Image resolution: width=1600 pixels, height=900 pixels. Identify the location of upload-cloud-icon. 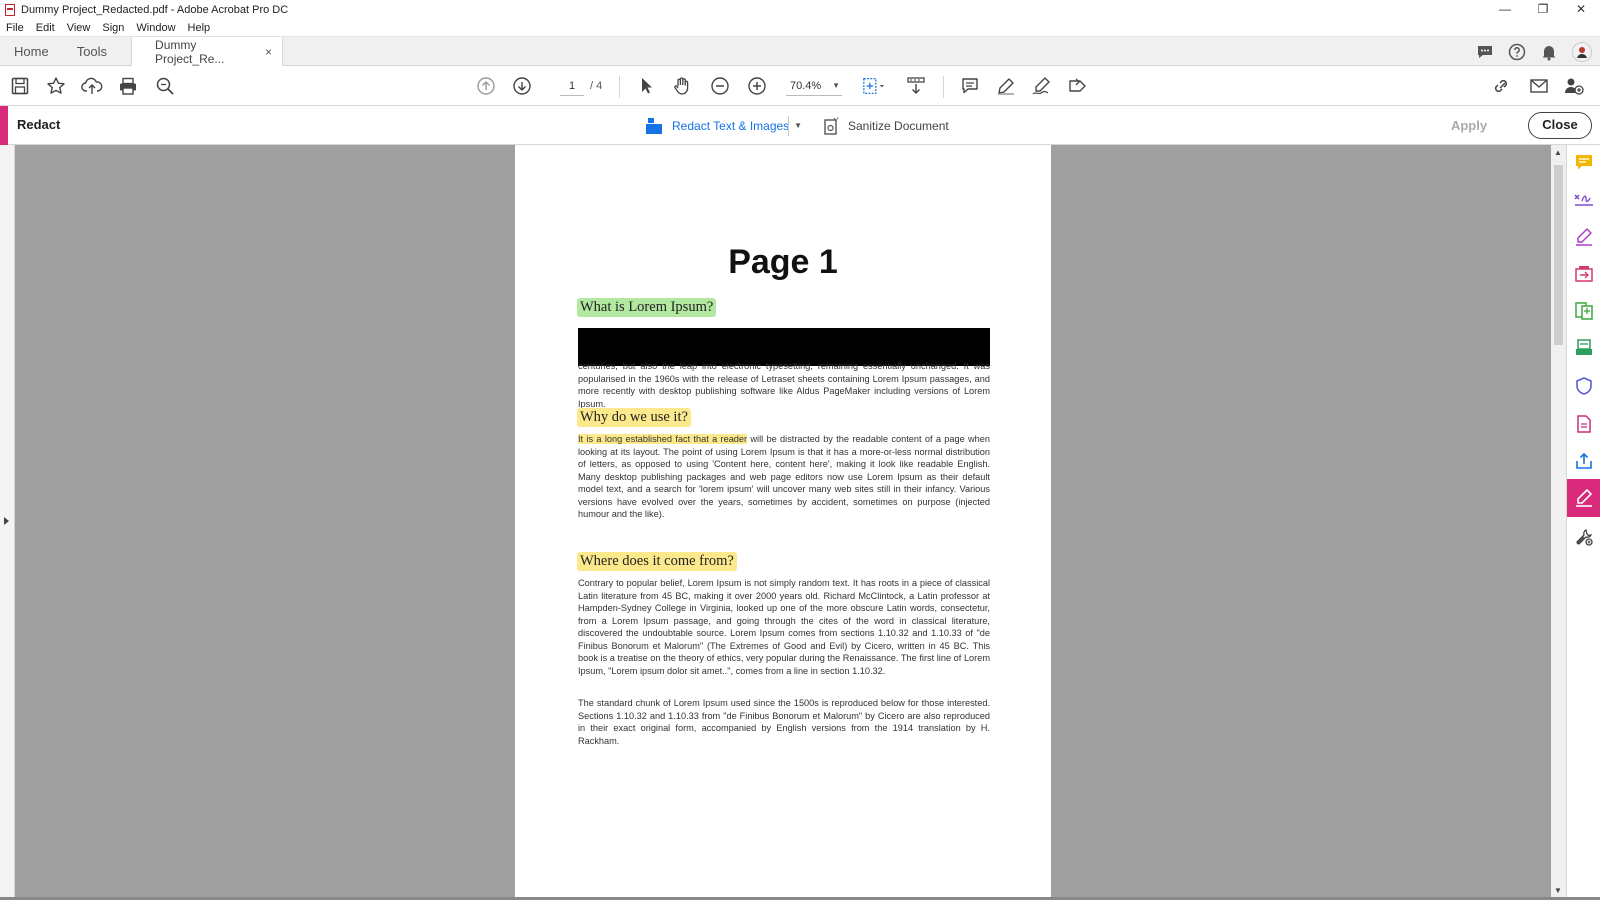
(92, 86).